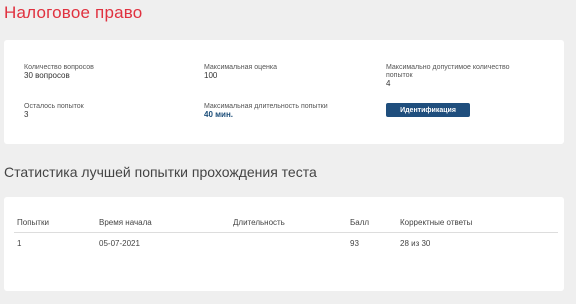  I want to click on cell-score: 93, so click(354, 243).